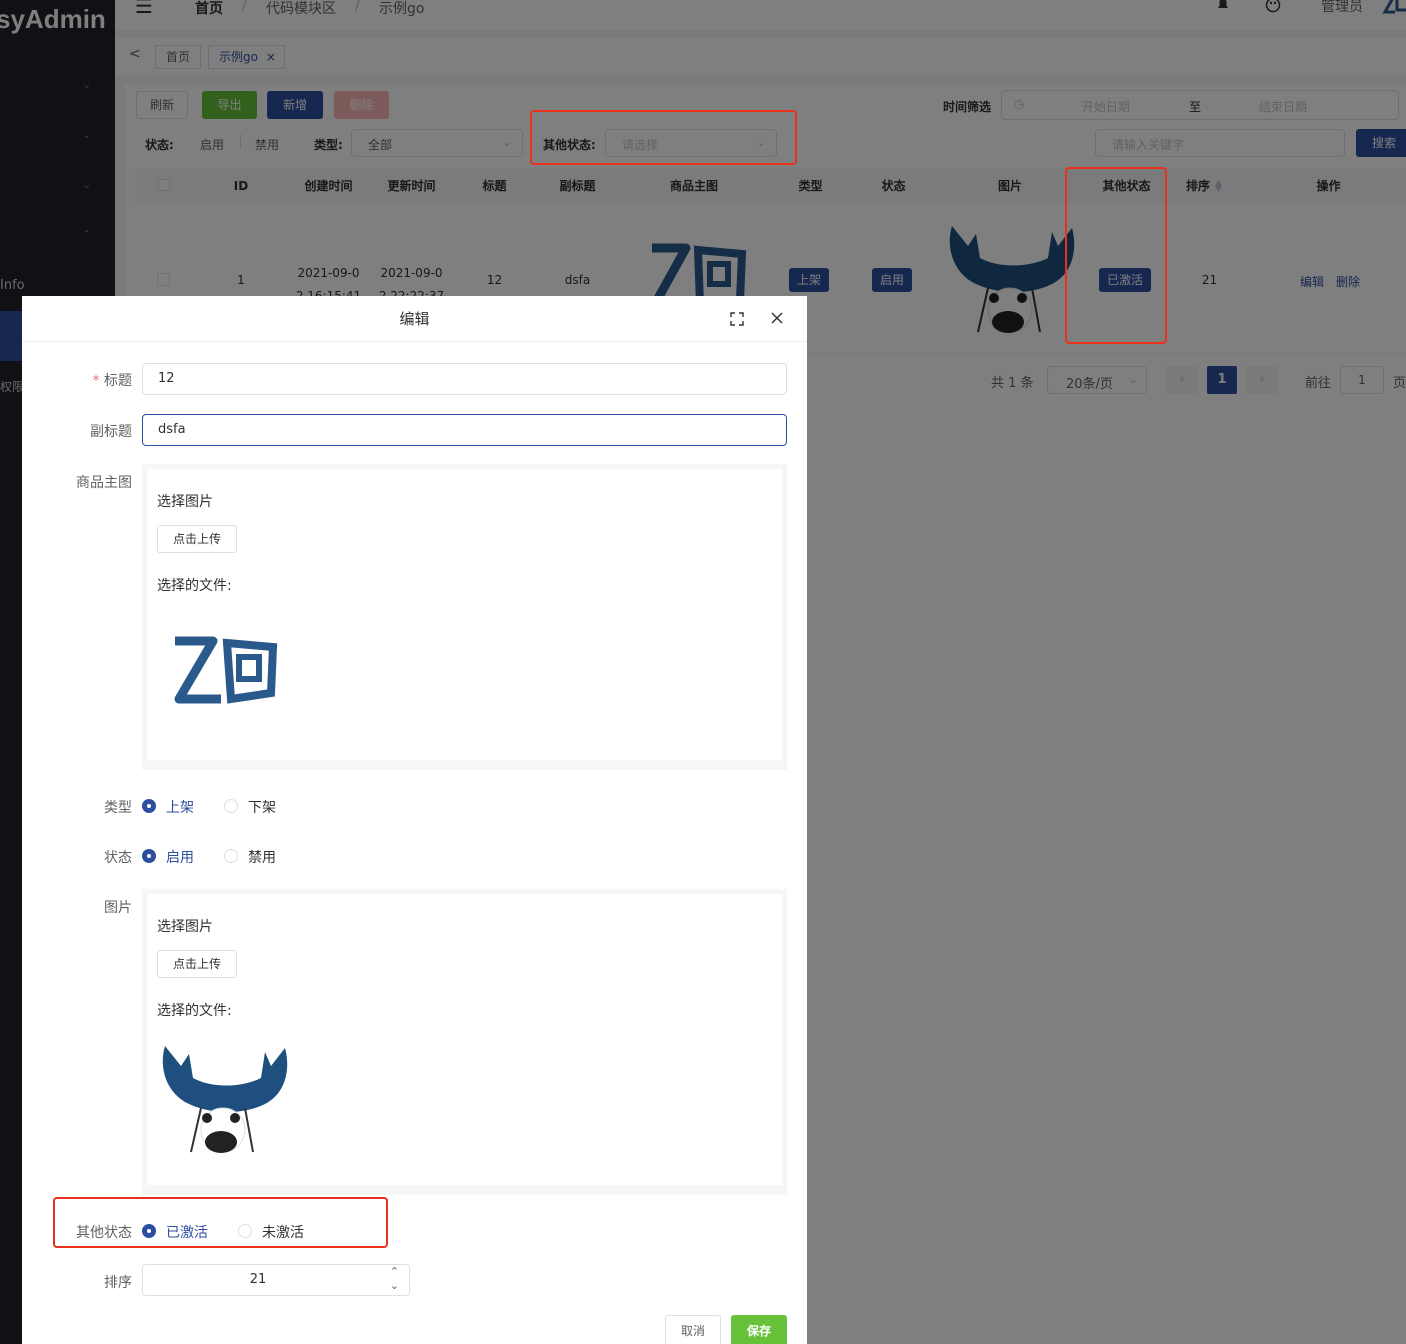  Describe the element at coordinates (693, 1329) in the screenshot. I see `cancel-button: 取消` at that location.